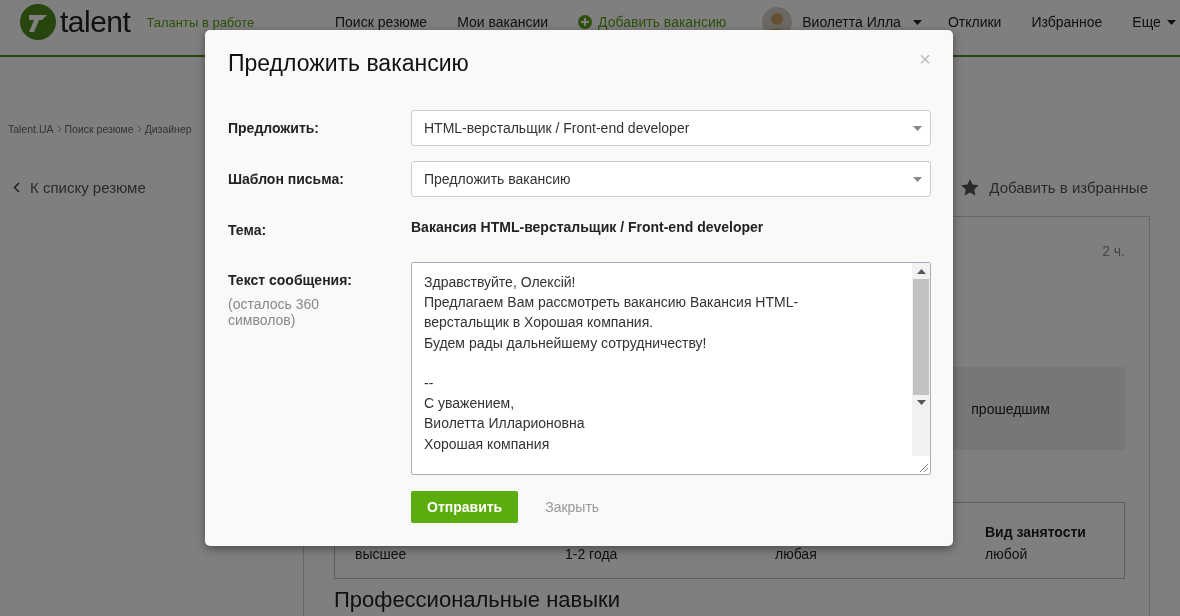  What do you see at coordinates (477, 600) in the screenshot?
I see `section-title: Профессиональные навыки` at bounding box center [477, 600].